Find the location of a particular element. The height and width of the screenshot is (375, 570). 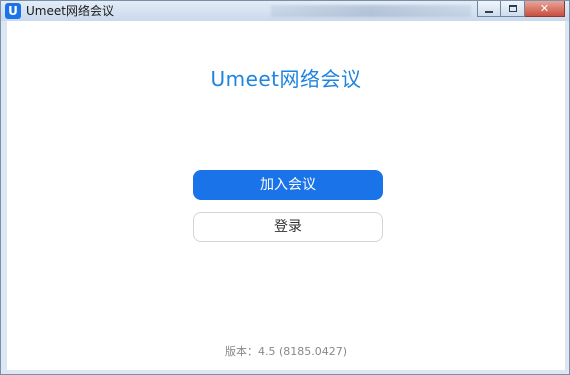

umeet-logo-icon: U is located at coordinates (13, 11).